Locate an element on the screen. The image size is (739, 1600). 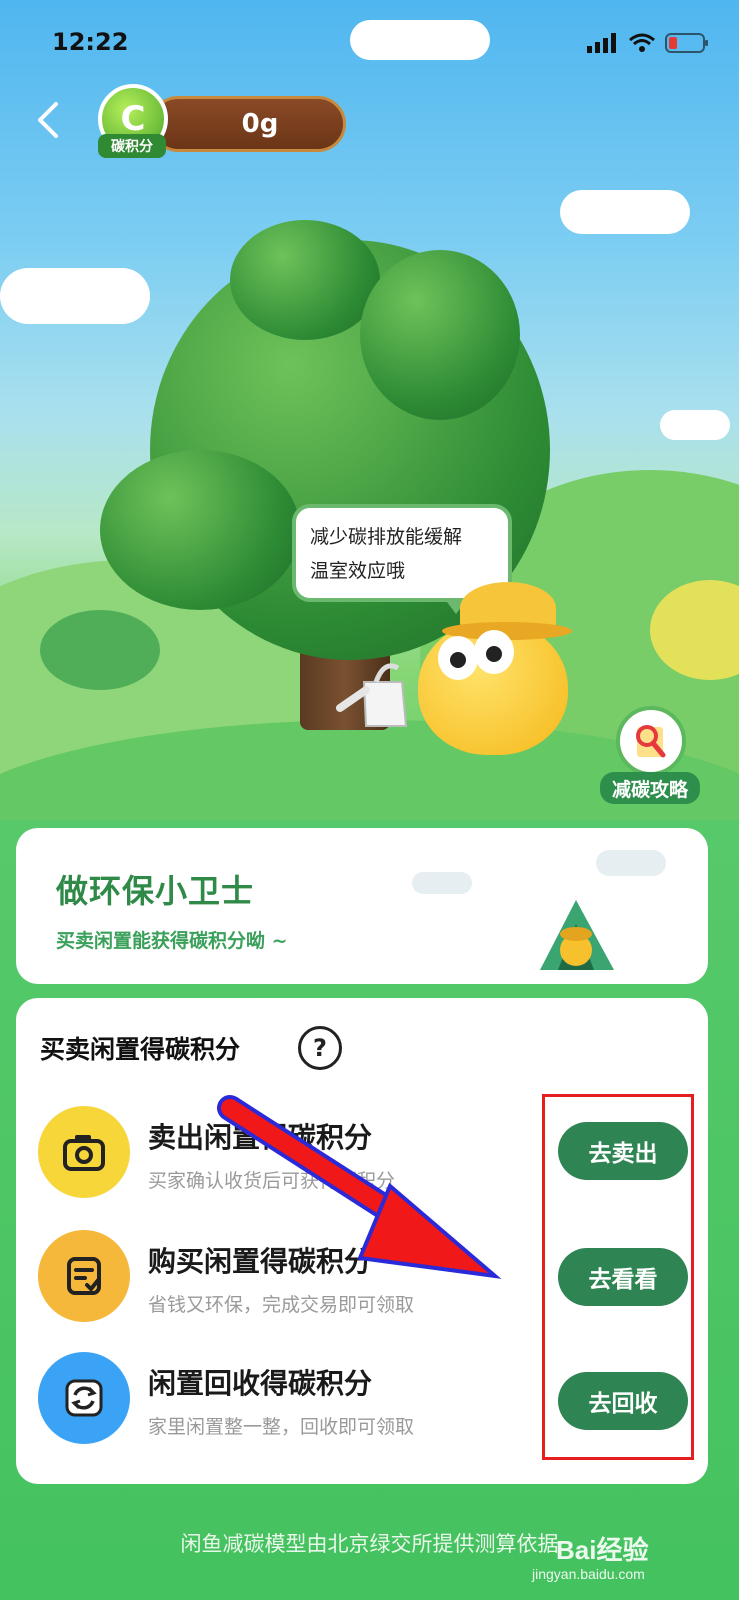
camera-icon-circle is located at coordinates (84, 1152).